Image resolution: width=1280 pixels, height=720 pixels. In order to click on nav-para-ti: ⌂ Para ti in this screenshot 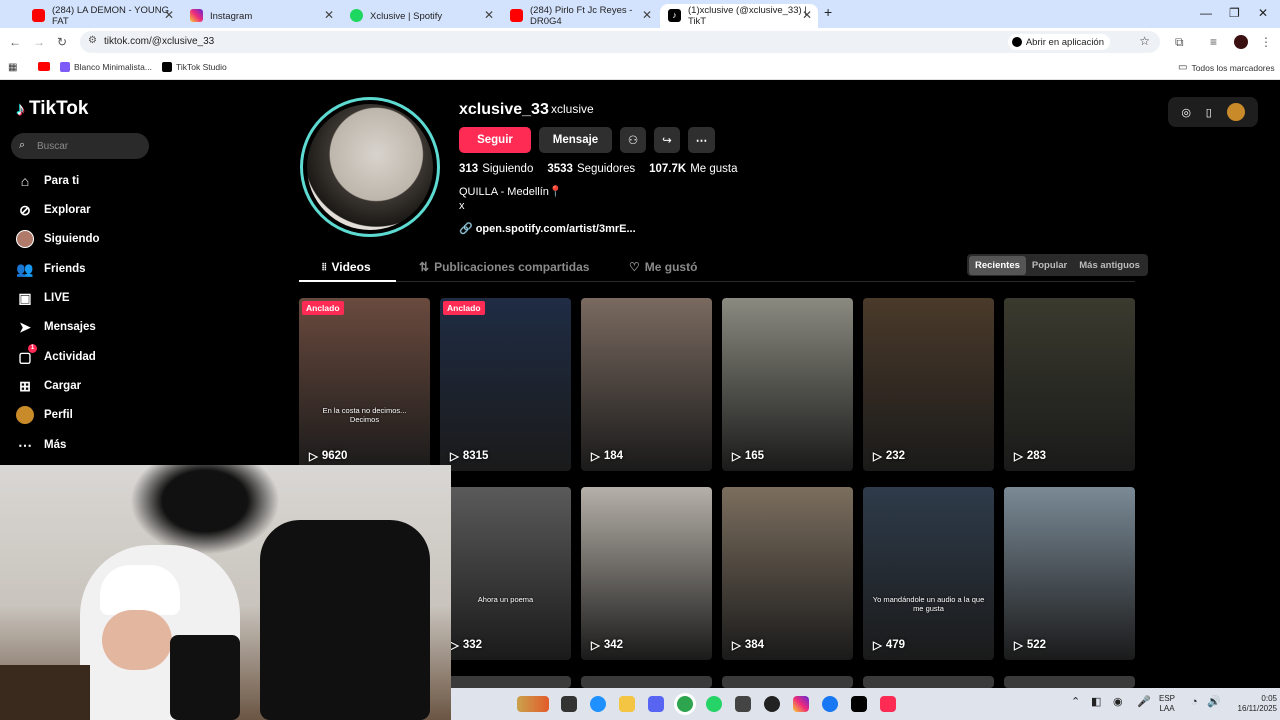, I will do `click(47, 181)`.